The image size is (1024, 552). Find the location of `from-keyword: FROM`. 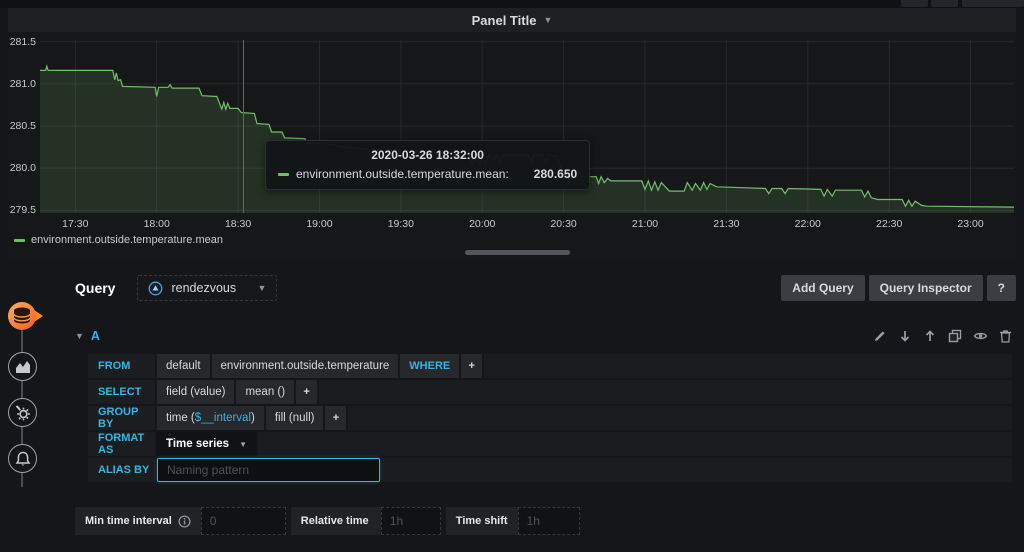

from-keyword: FROM is located at coordinates (121, 366).